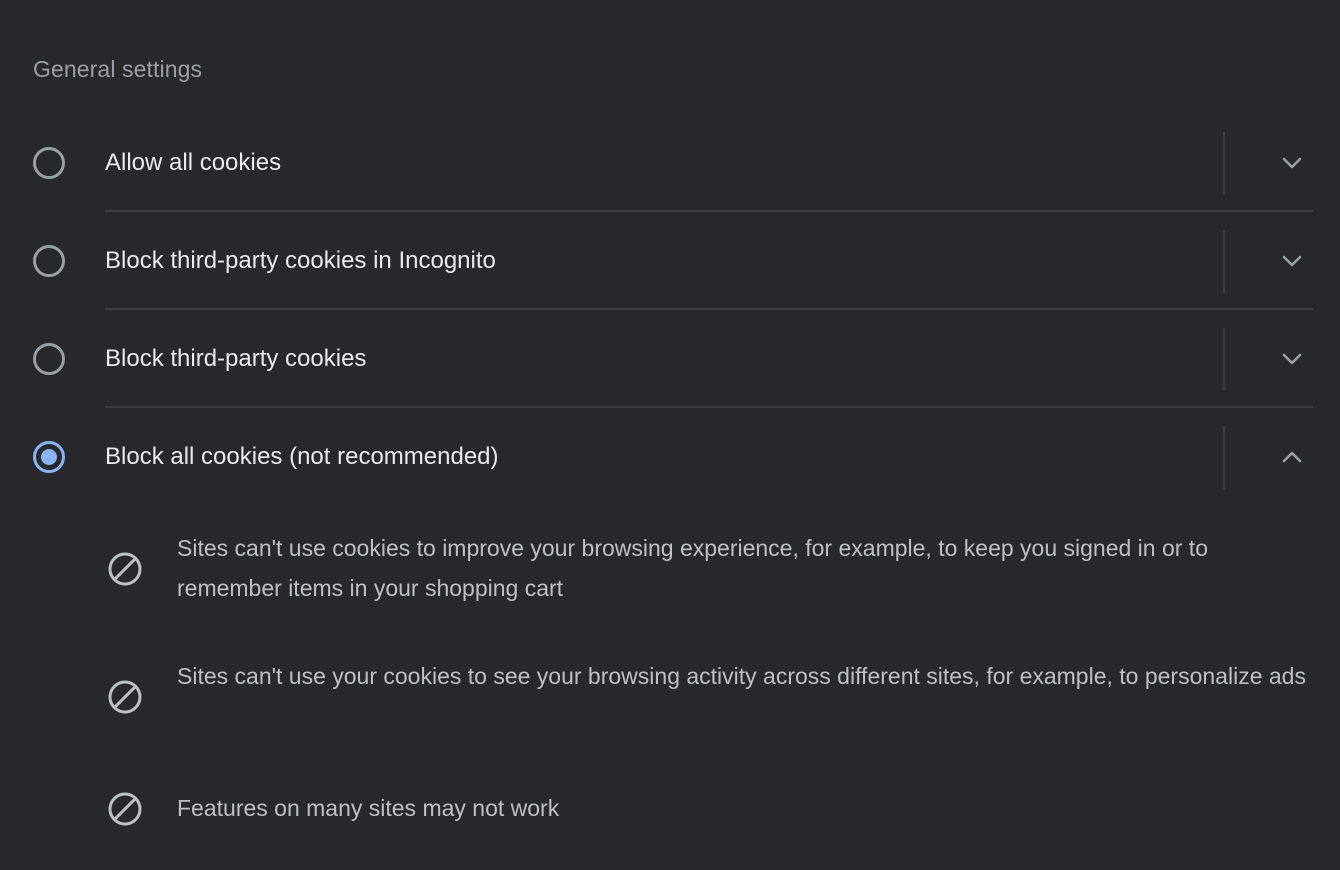 This screenshot has height=870, width=1340. What do you see at coordinates (302, 457) in the screenshot?
I see `option-label: Block all cookies (not recommended)` at bounding box center [302, 457].